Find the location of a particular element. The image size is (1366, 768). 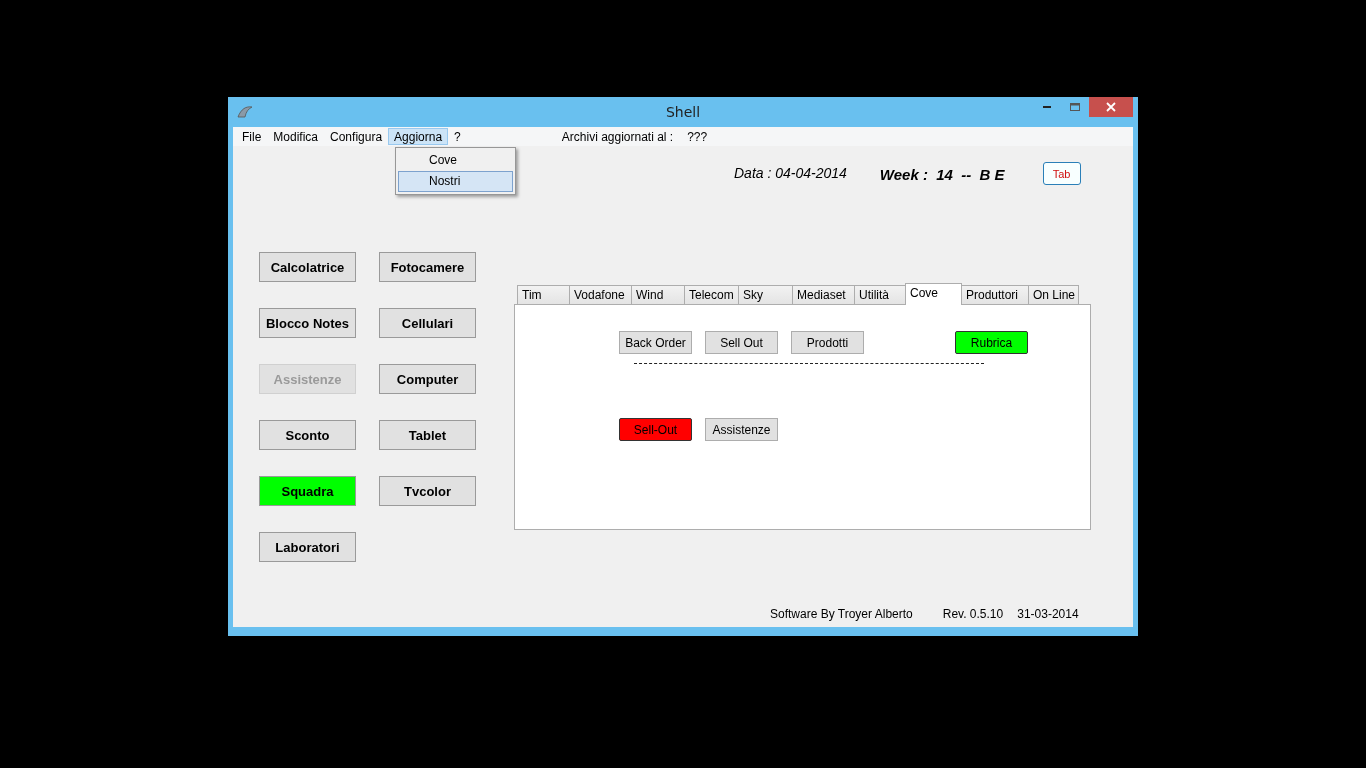

menu-item: Configura is located at coordinates (356, 136).